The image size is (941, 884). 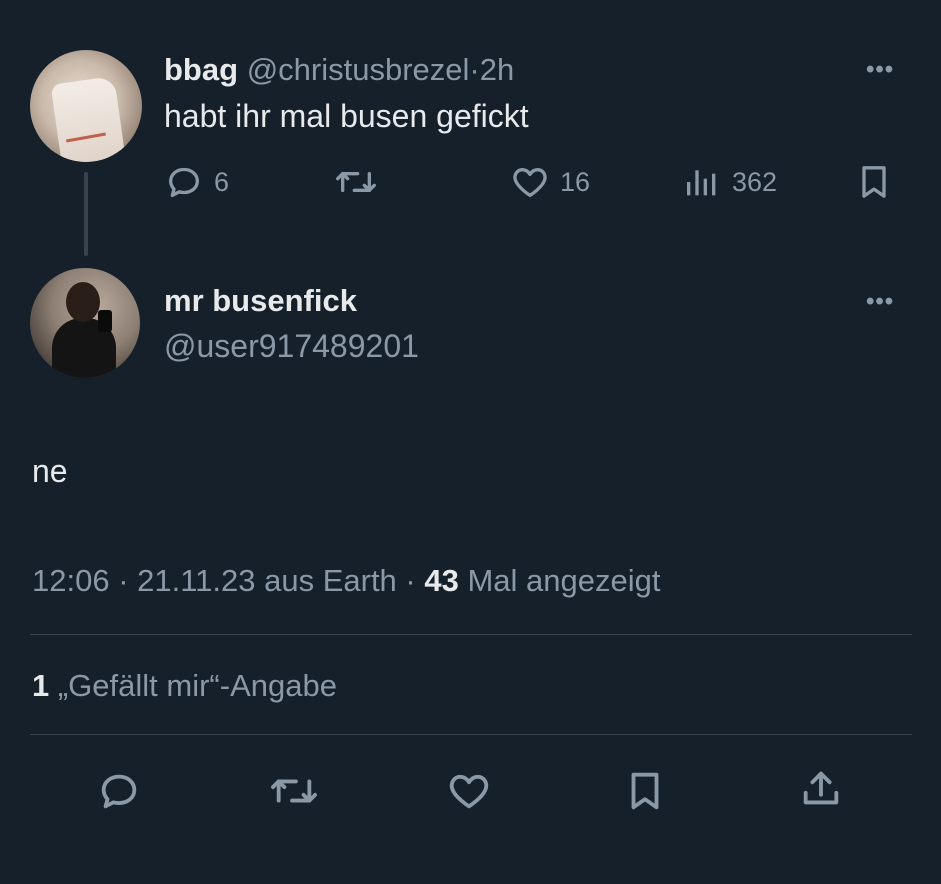 I want to click on tweet2-bookmark-button, so click(x=645, y=791).